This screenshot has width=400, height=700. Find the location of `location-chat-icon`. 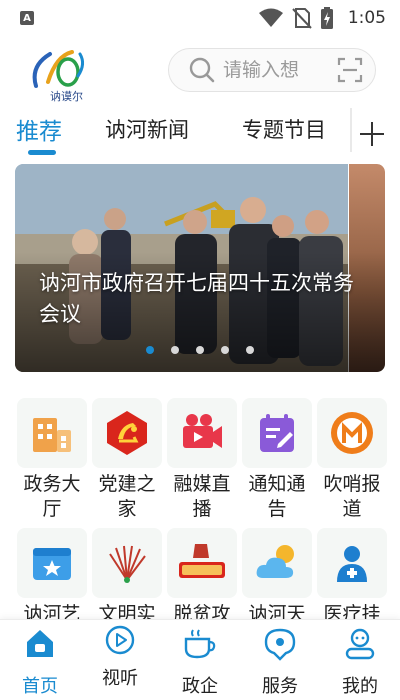

location-chat-icon is located at coordinates (280, 644).